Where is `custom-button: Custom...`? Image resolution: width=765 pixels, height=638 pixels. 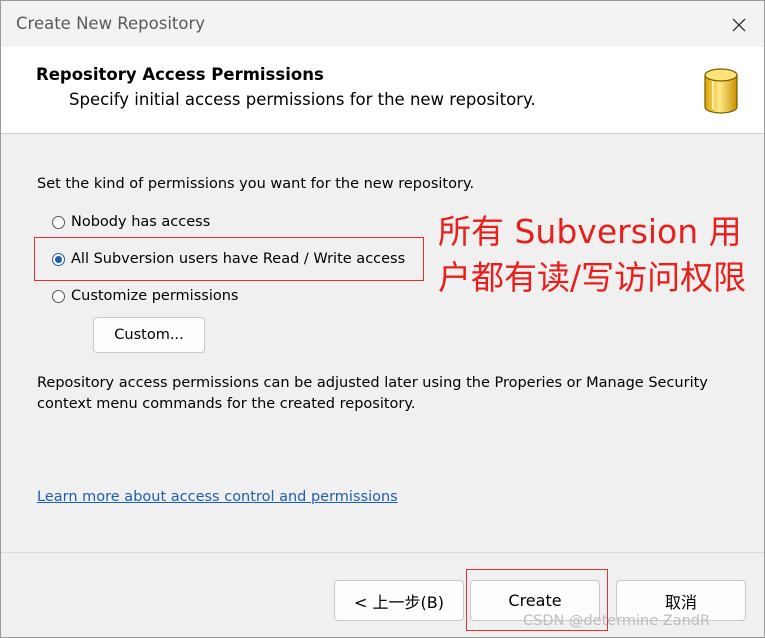
custom-button: Custom... is located at coordinates (149, 335).